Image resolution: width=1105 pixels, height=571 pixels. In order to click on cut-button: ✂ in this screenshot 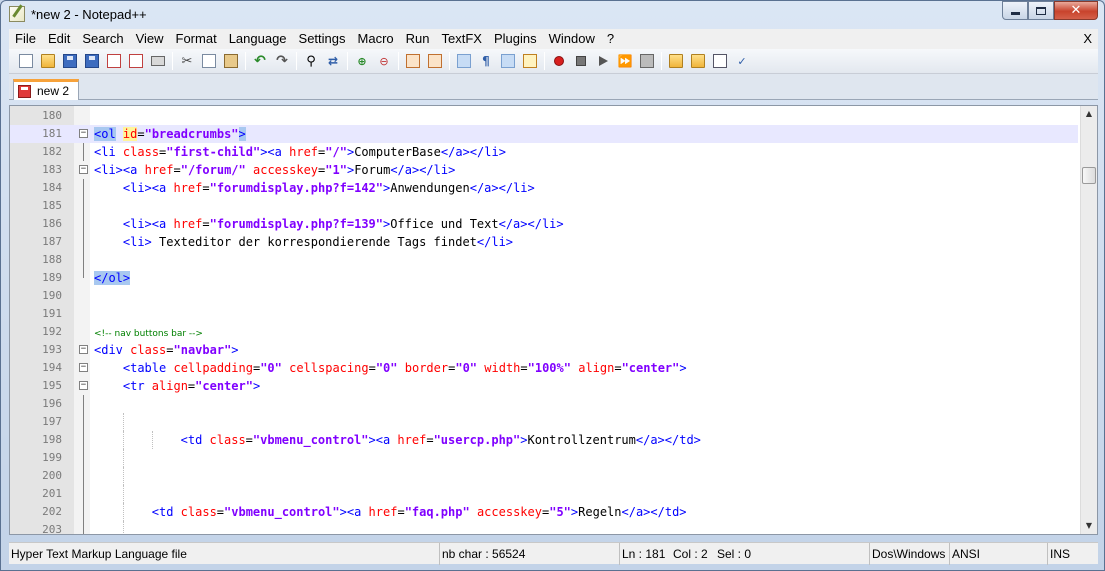, I will do `click(187, 61)`.